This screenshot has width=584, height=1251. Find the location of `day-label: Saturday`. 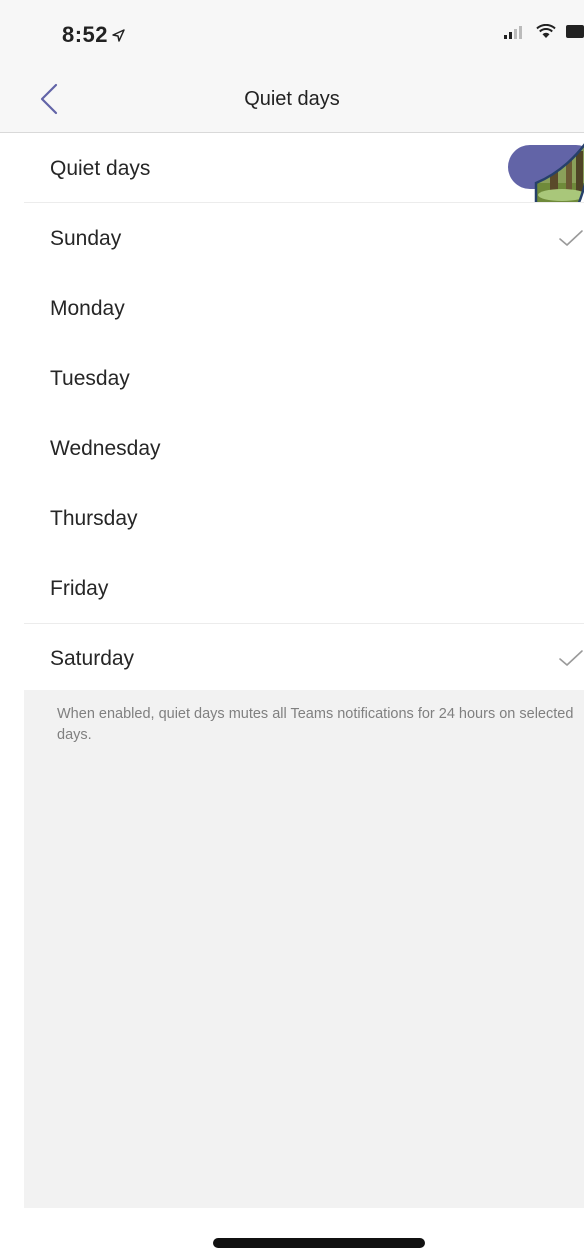

day-label: Saturday is located at coordinates (92, 658).